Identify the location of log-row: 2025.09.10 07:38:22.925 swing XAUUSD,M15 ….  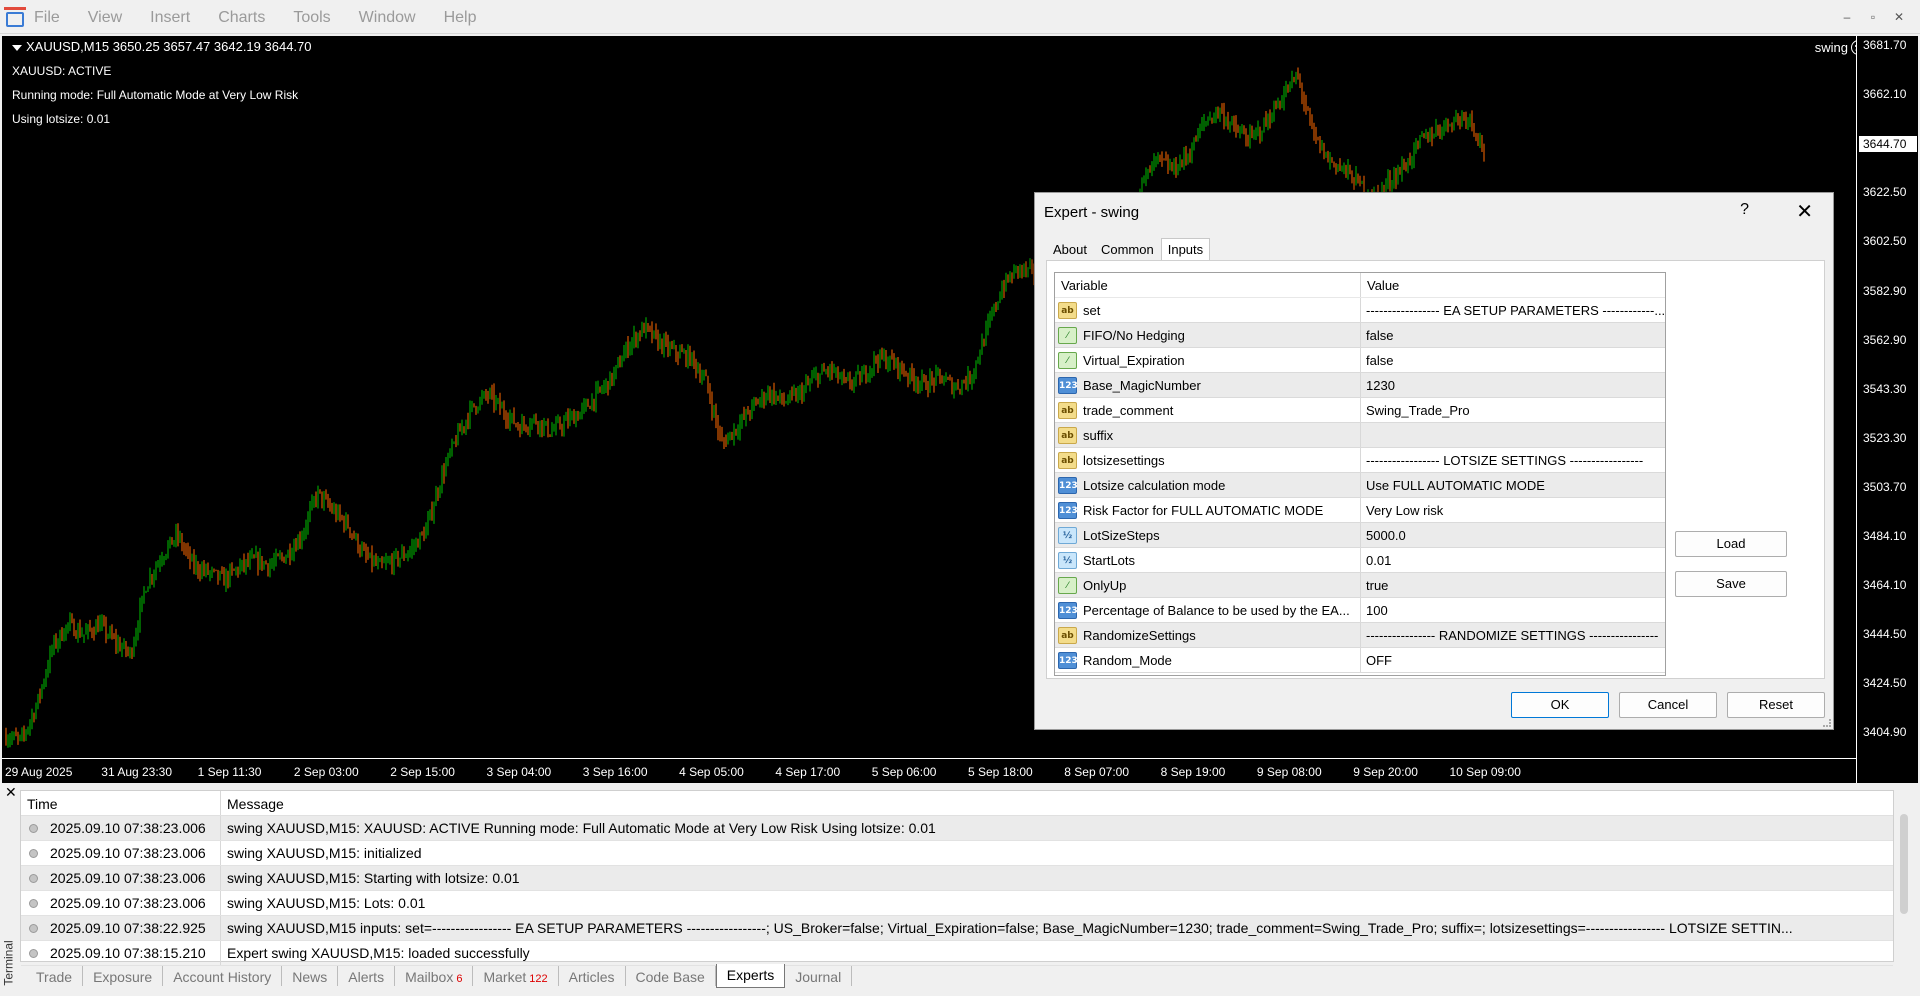
(957, 928).